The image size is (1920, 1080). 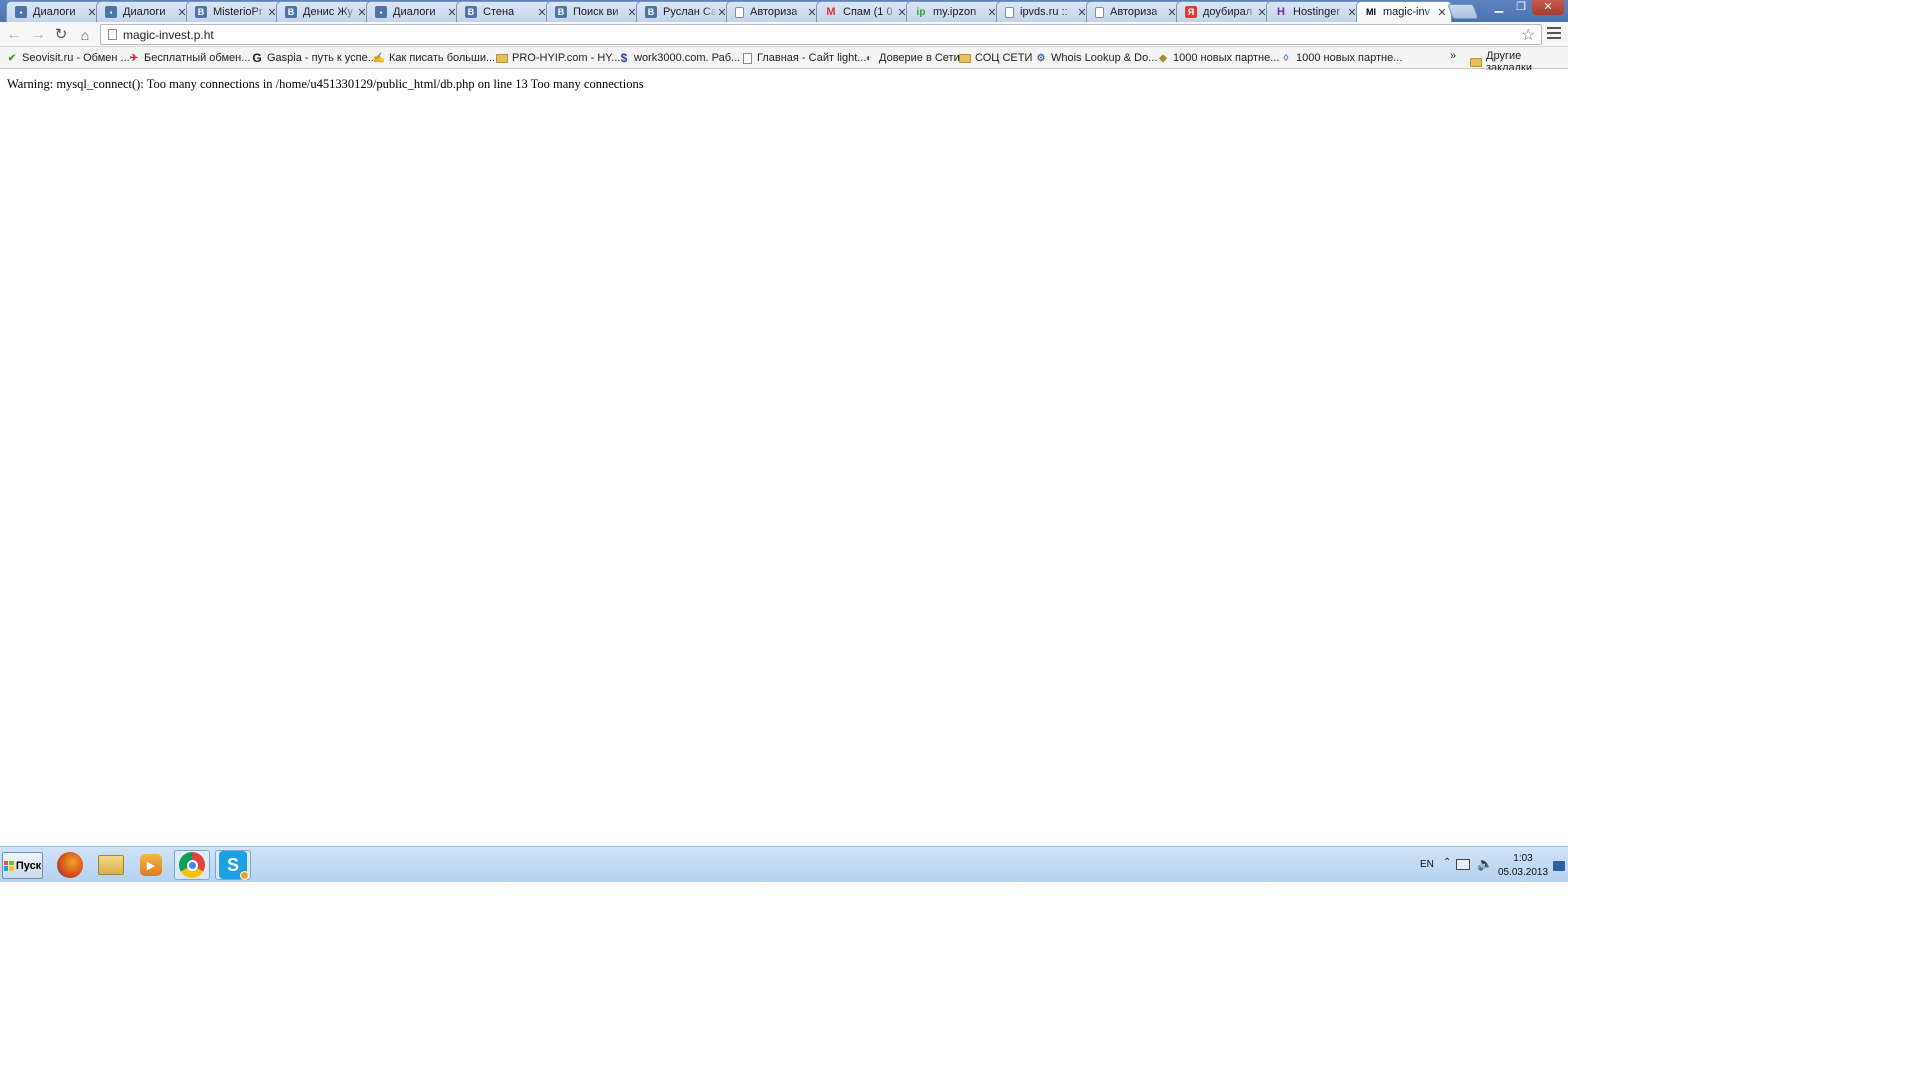 What do you see at coordinates (831, 12) in the screenshot?
I see `gmail-icon: M` at bounding box center [831, 12].